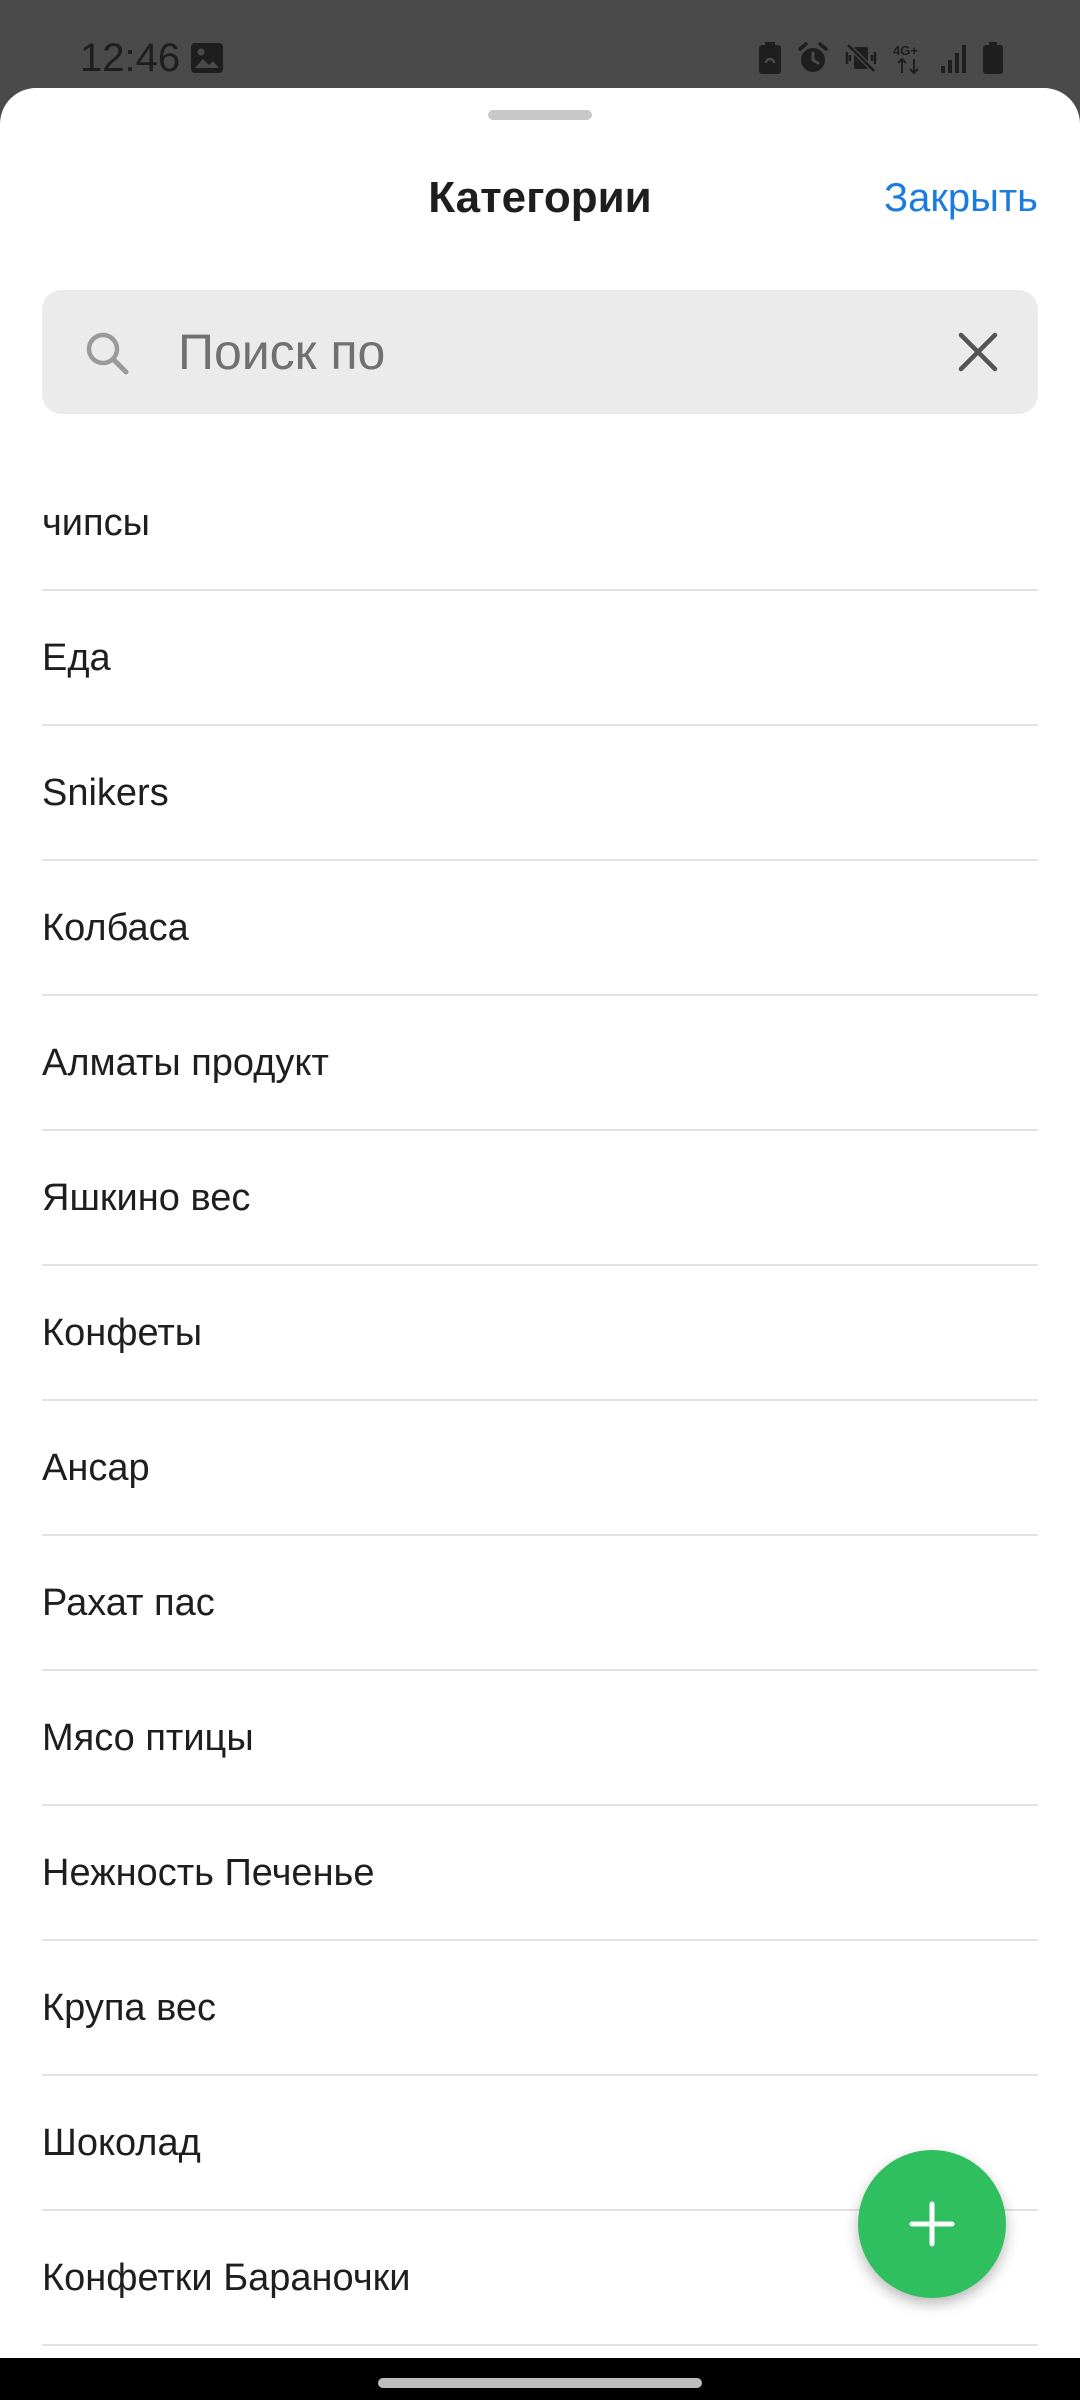 The image size is (1080, 2400). I want to click on category-label: Шоколад, so click(121, 2143).